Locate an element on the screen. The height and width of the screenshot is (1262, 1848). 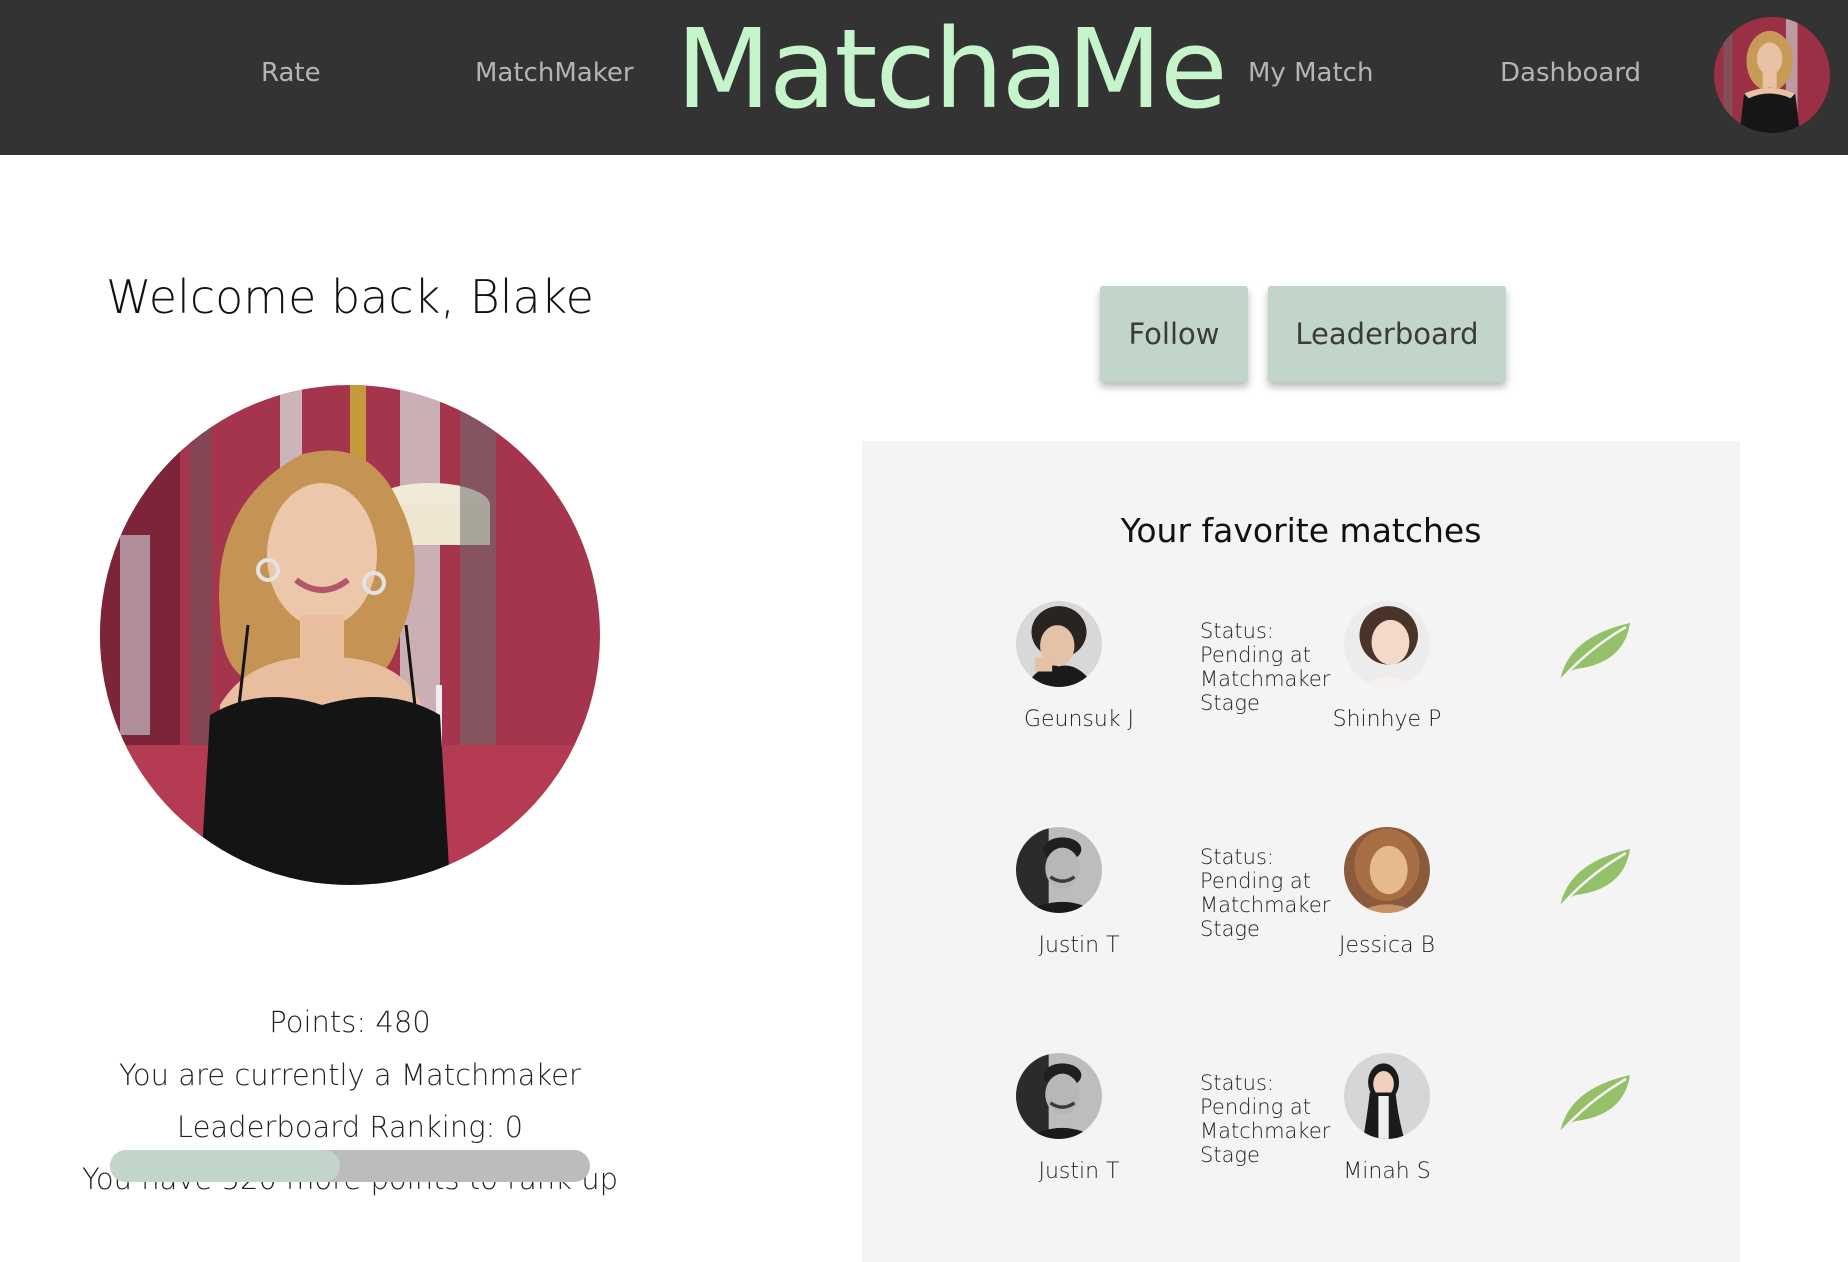
user-avatar is located at coordinates (1772, 75).